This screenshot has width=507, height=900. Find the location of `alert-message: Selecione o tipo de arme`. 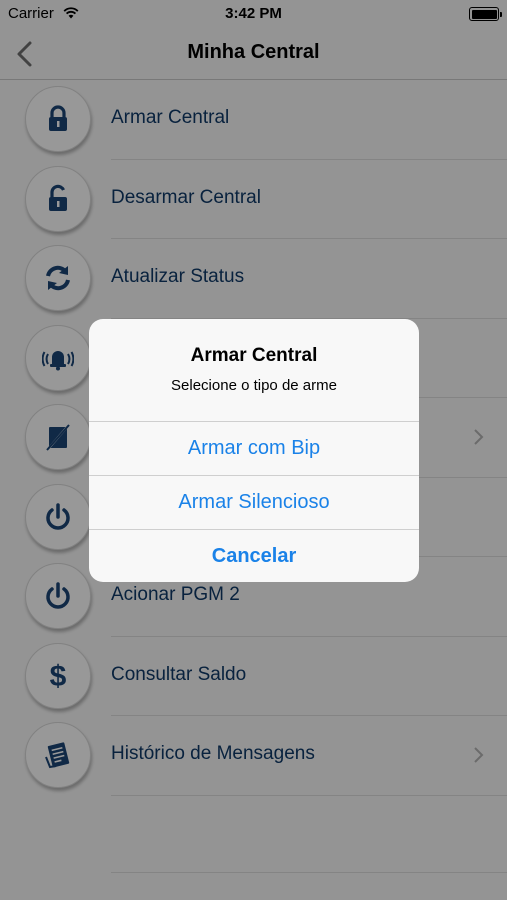

alert-message: Selecione o tipo de arme is located at coordinates (254, 385).